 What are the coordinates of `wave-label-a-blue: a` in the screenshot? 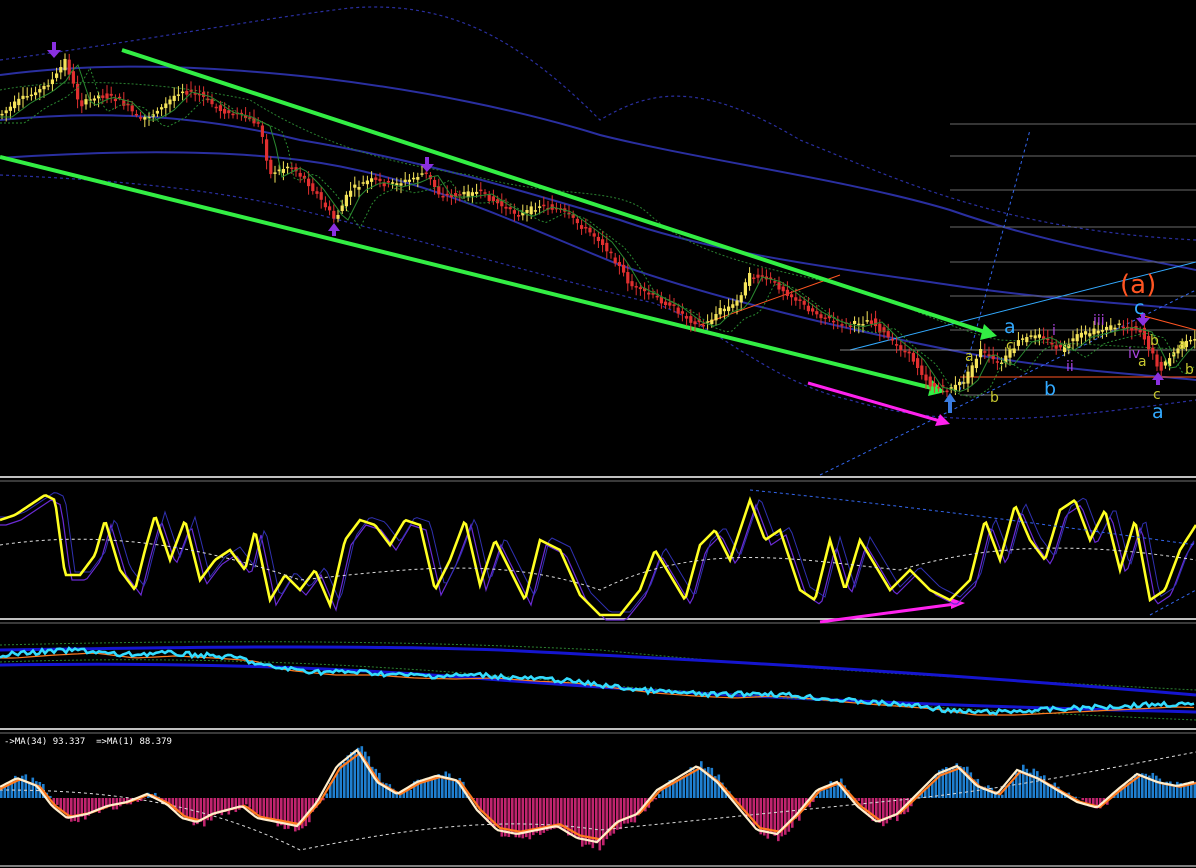 It's located at (1010, 327).